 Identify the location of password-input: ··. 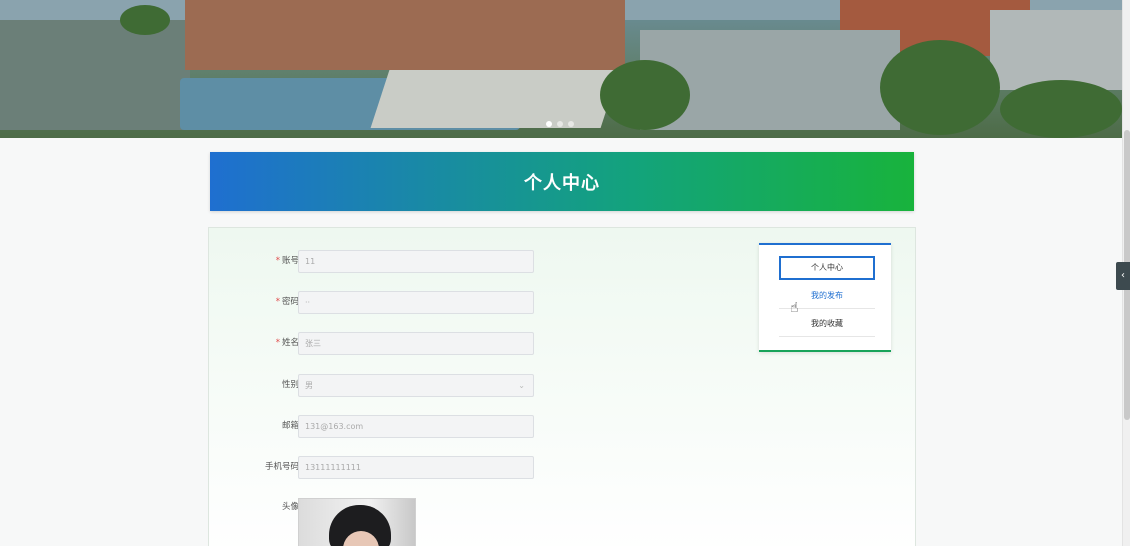
(416, 302).